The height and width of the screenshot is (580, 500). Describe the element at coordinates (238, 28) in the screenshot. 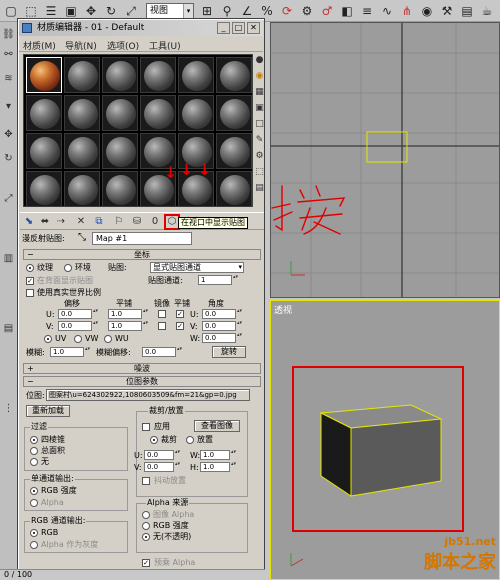

I see `maximize-icon: □` at that location.